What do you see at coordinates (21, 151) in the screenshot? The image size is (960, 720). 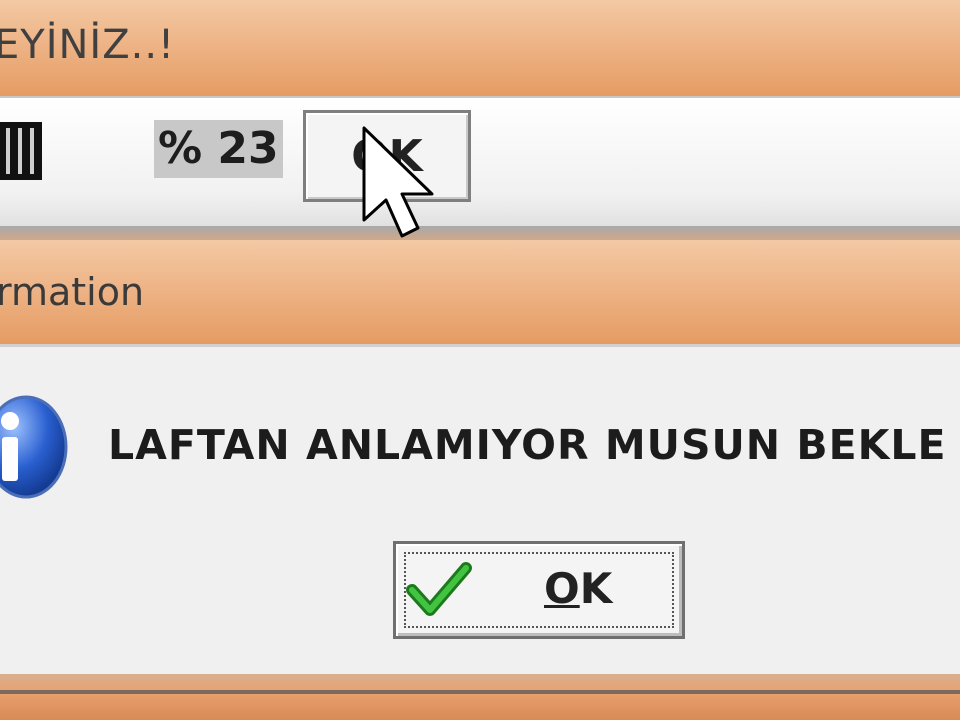 I see `progress-bar` at bounding box center [21, 151].